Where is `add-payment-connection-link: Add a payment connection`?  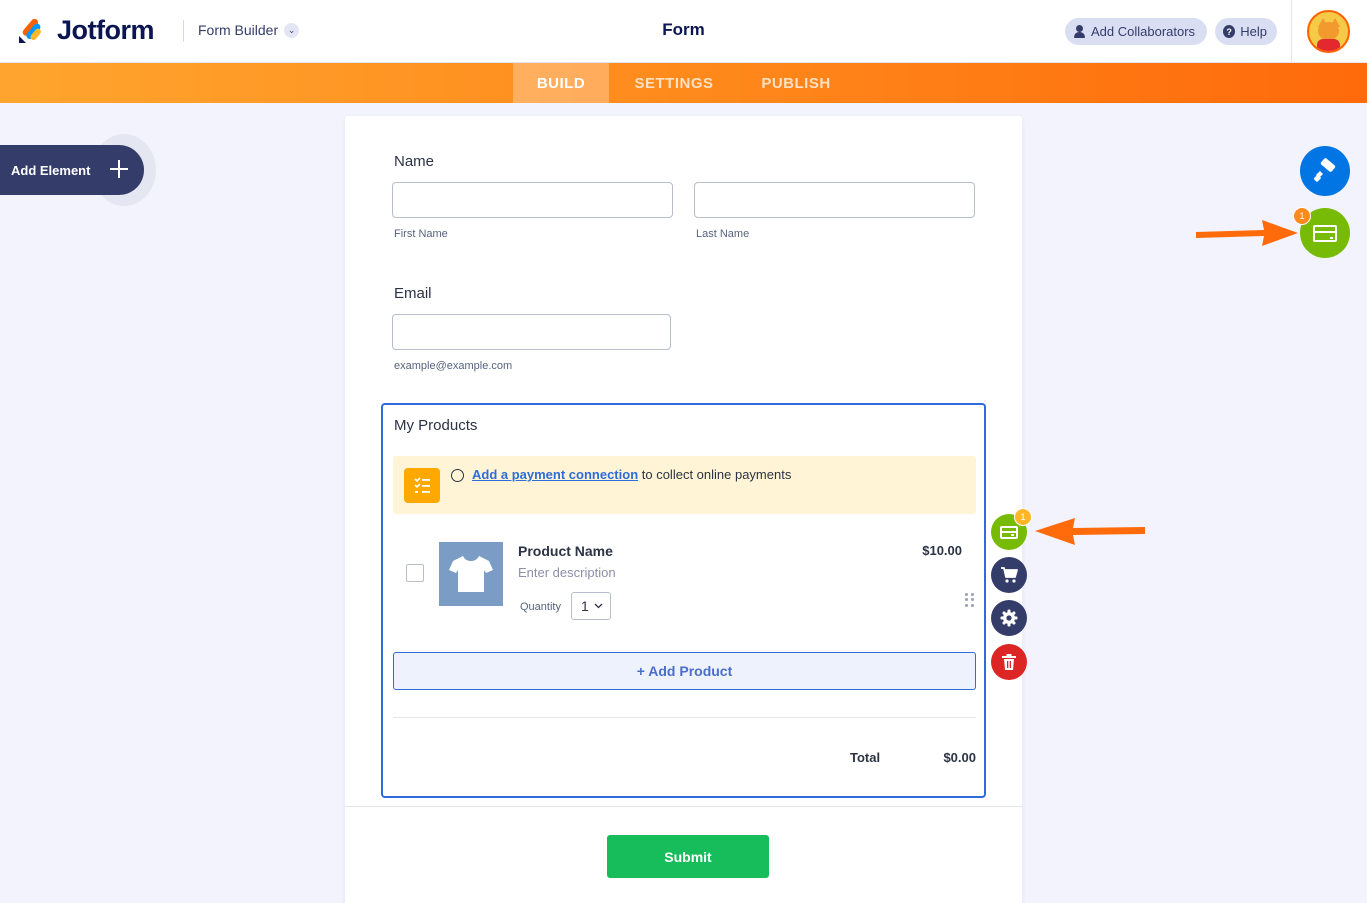 add-payment-connection-link: Add a payment connection is located at coordinates (555, 474).